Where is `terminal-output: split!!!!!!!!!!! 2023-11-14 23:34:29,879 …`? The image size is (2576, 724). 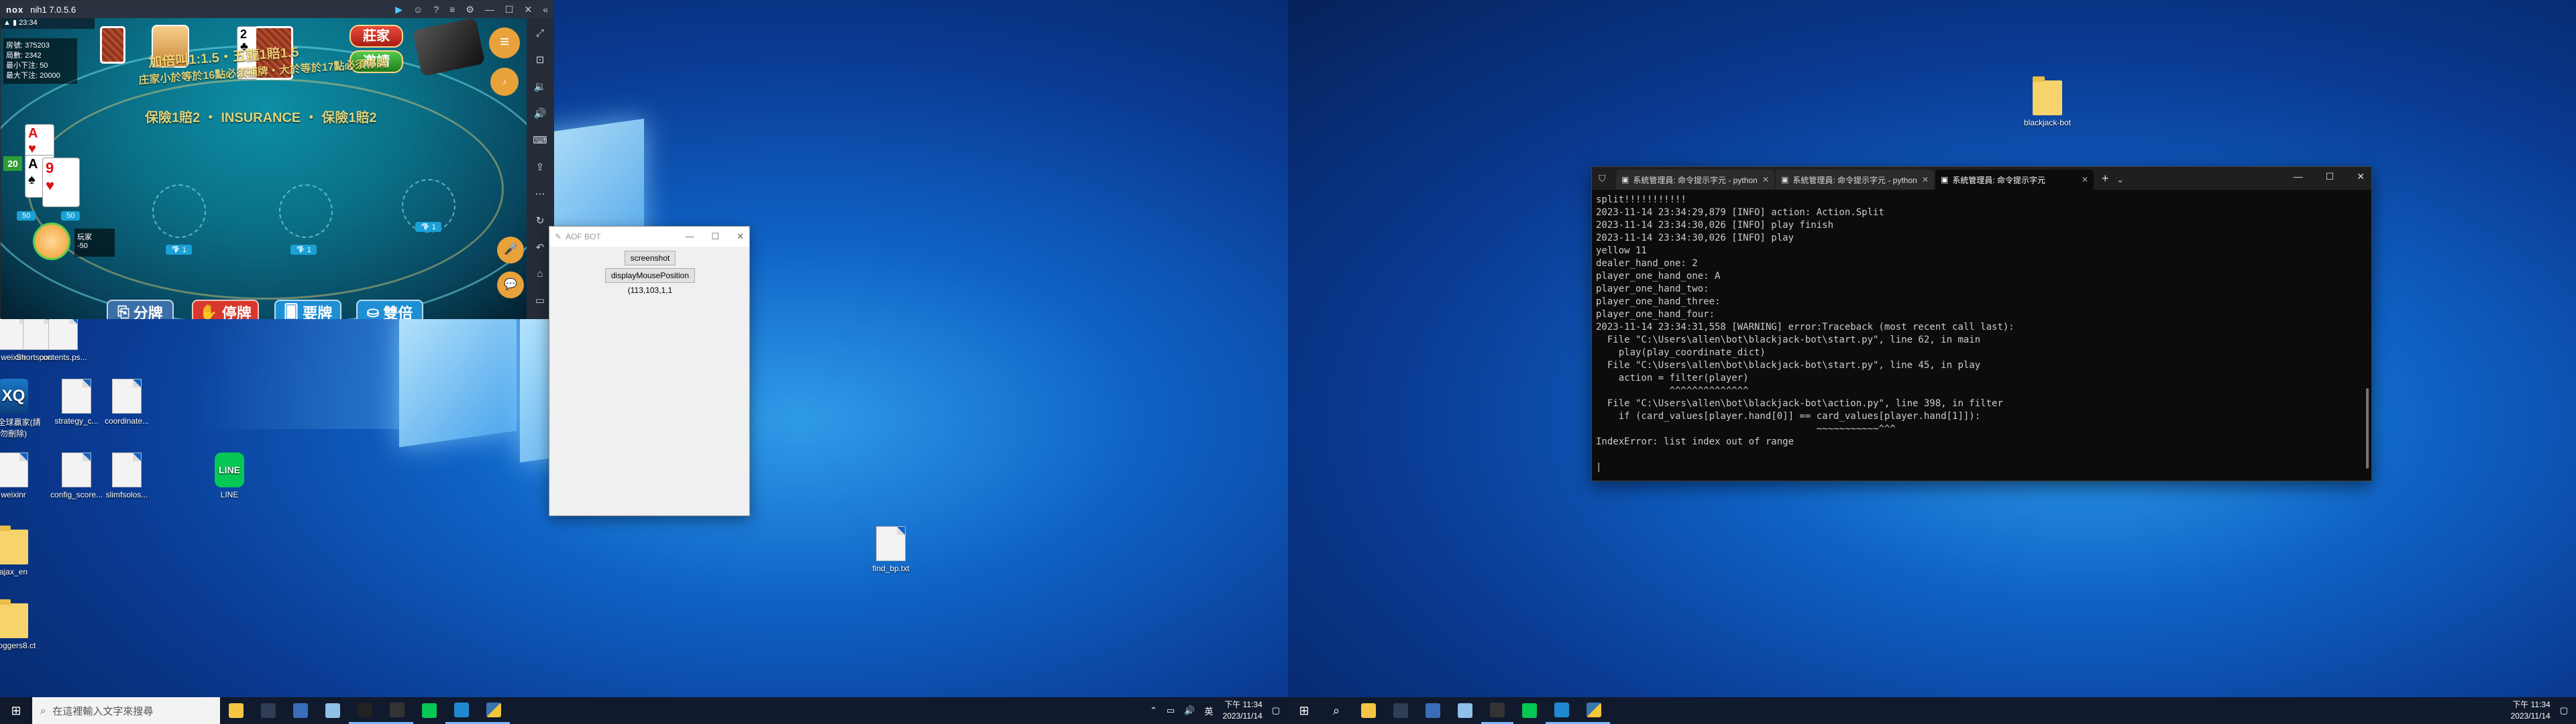 terminal-output: split!!!!!!!!!!! 2023-11-14 23:34:29,879 … is located at coordinates (1981, 334).